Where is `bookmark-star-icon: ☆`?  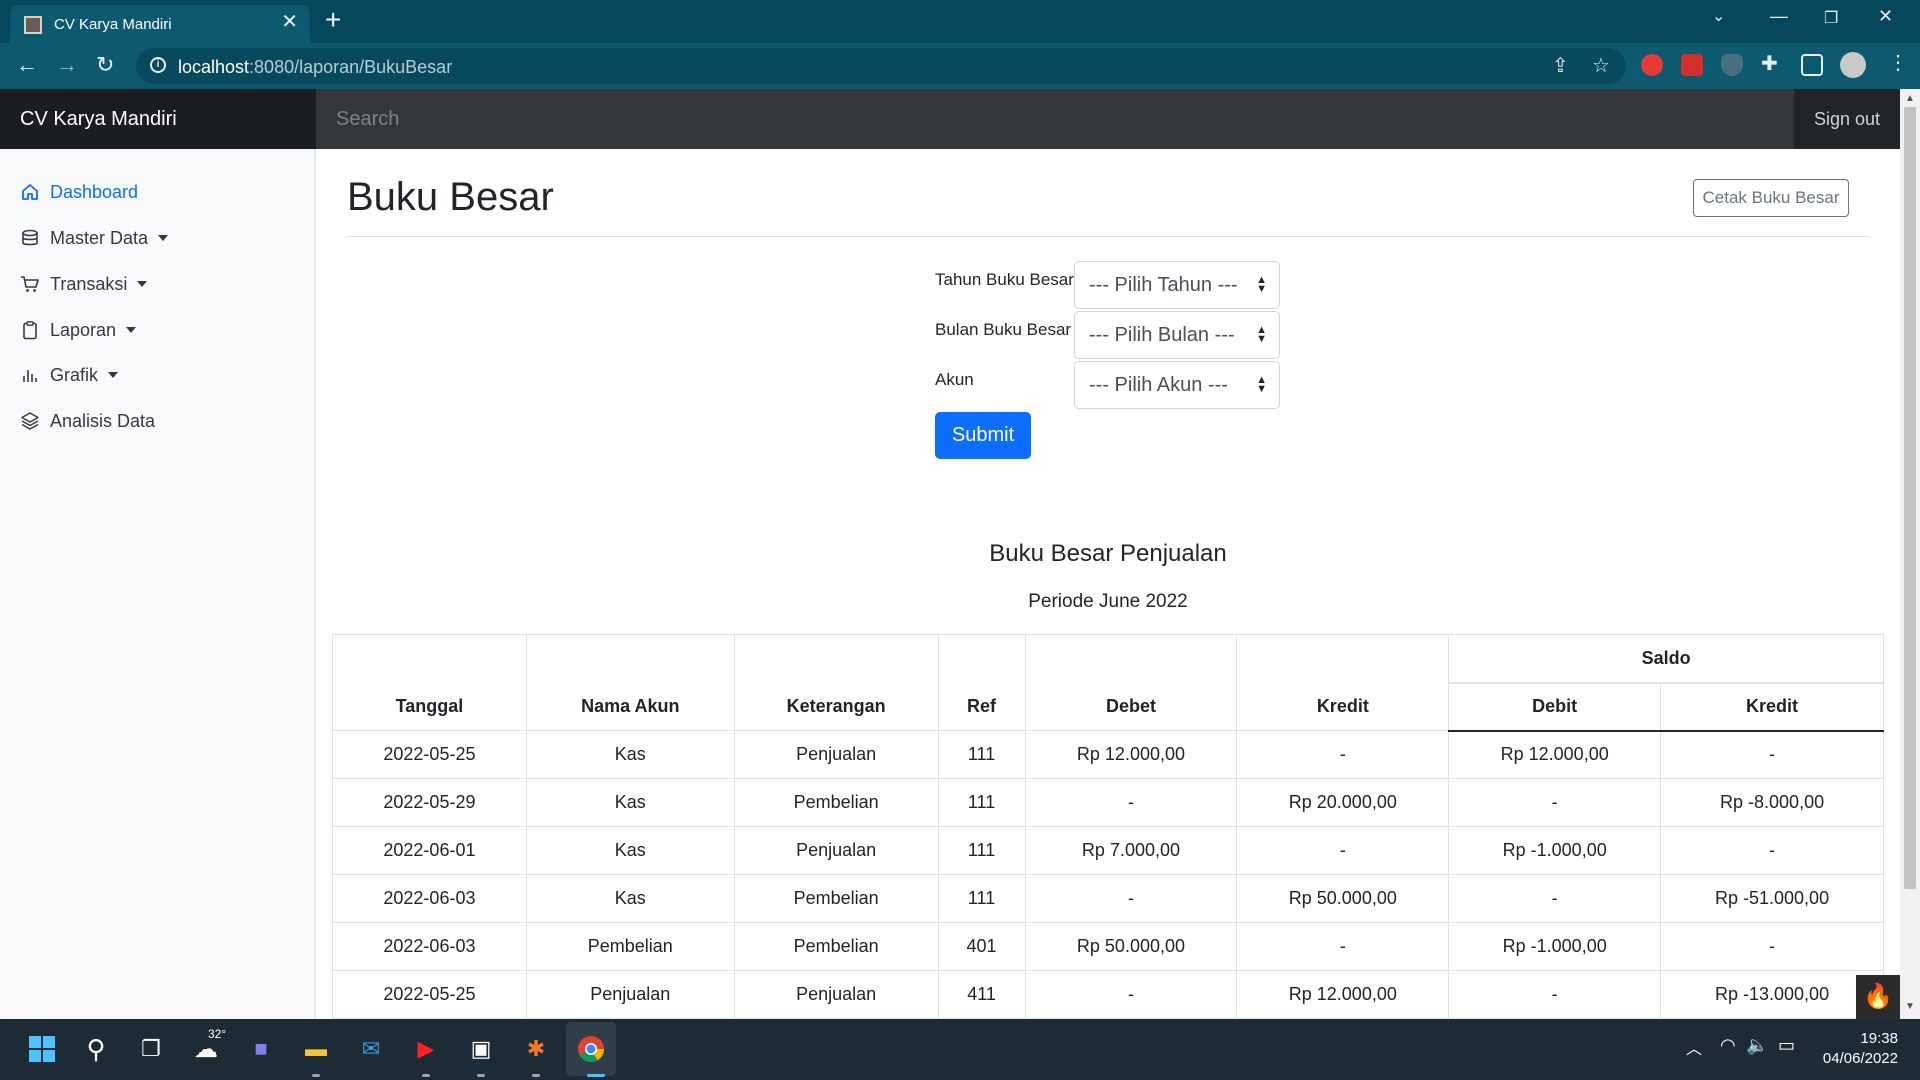 bookmark-star-icon: ☆ is located at coordinates (1601, 66).